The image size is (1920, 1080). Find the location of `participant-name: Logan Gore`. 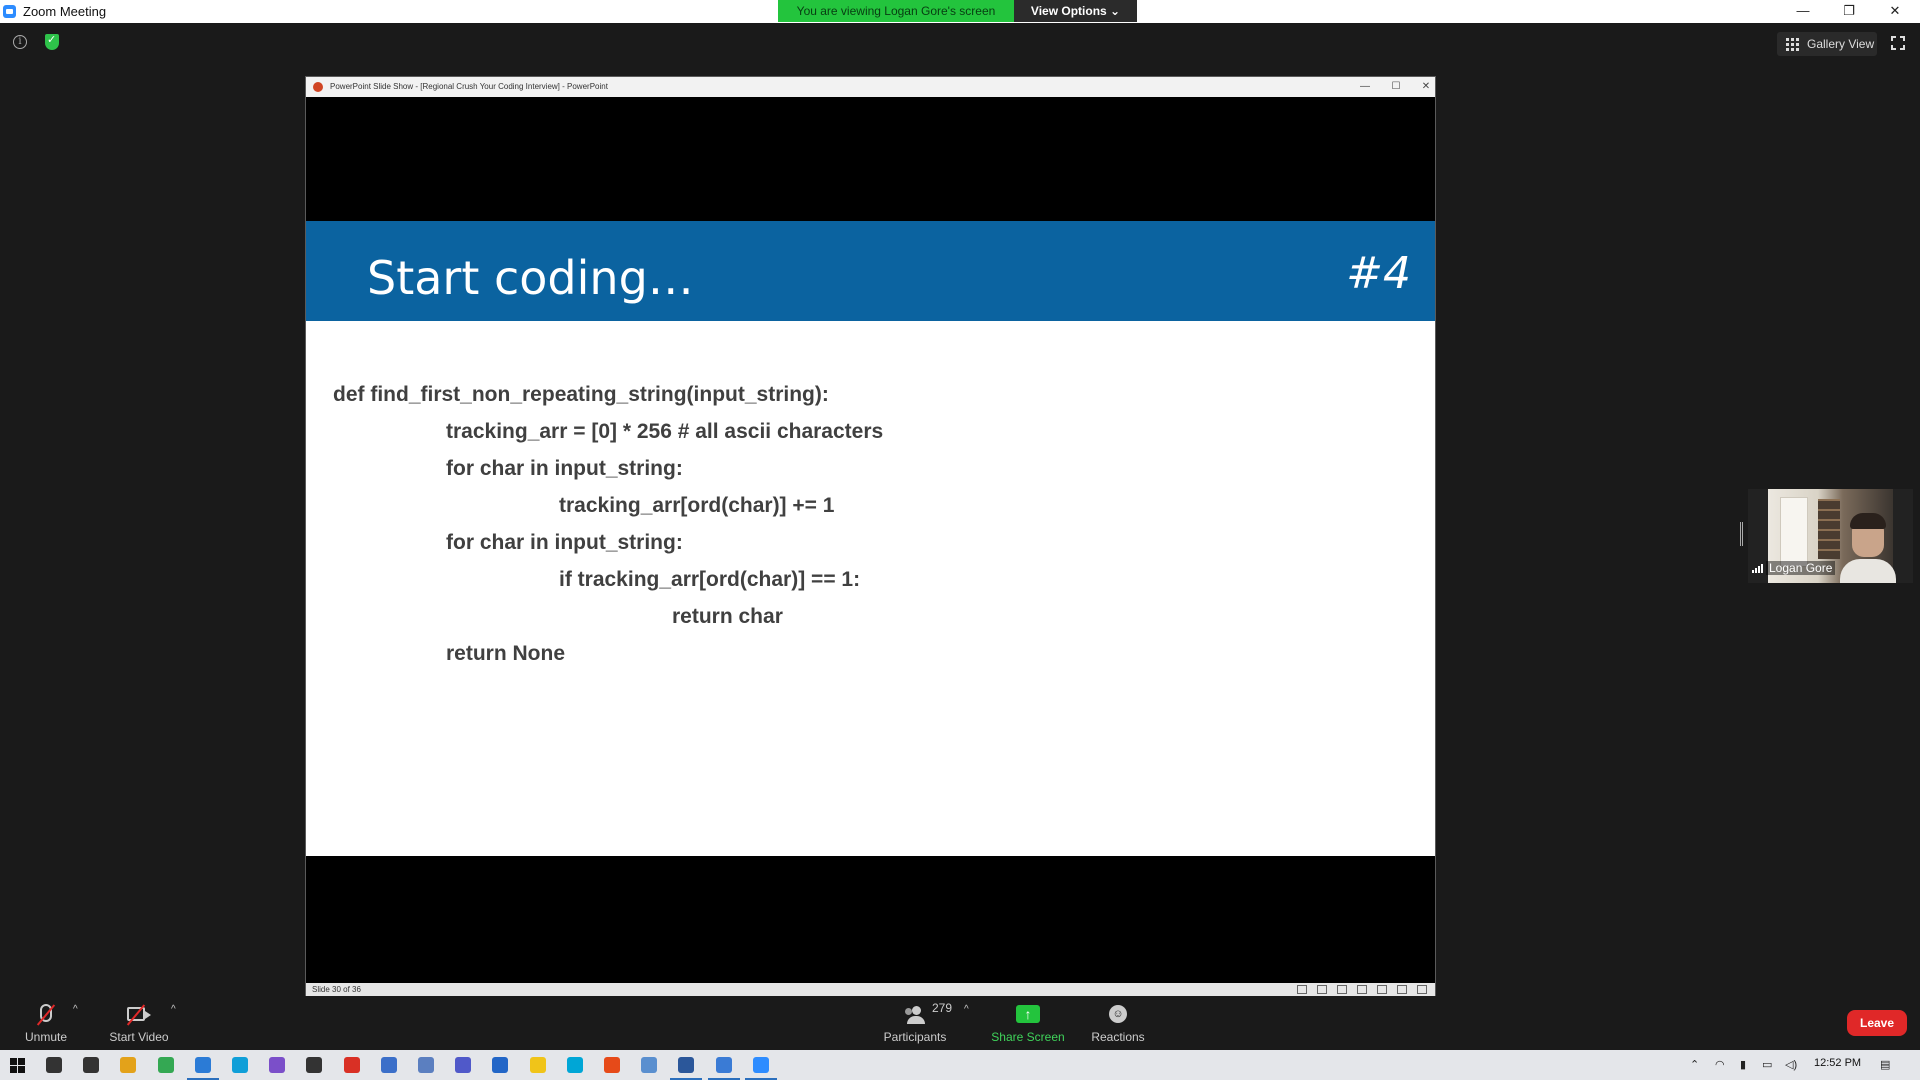

participant-name: Logan Gore is located at coordinates (1801, 568).